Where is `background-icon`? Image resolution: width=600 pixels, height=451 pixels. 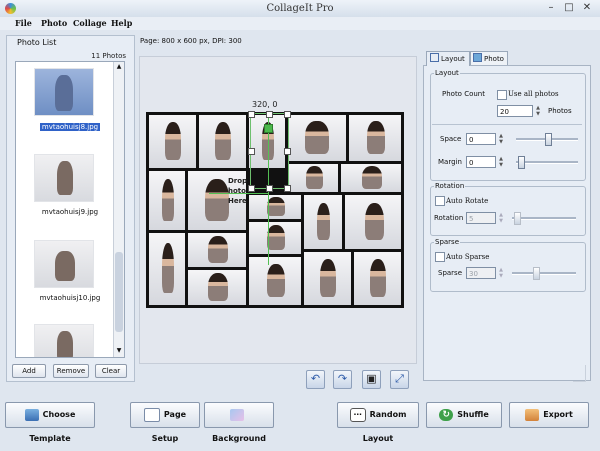 background-icon is located at coordinates (237, 414).